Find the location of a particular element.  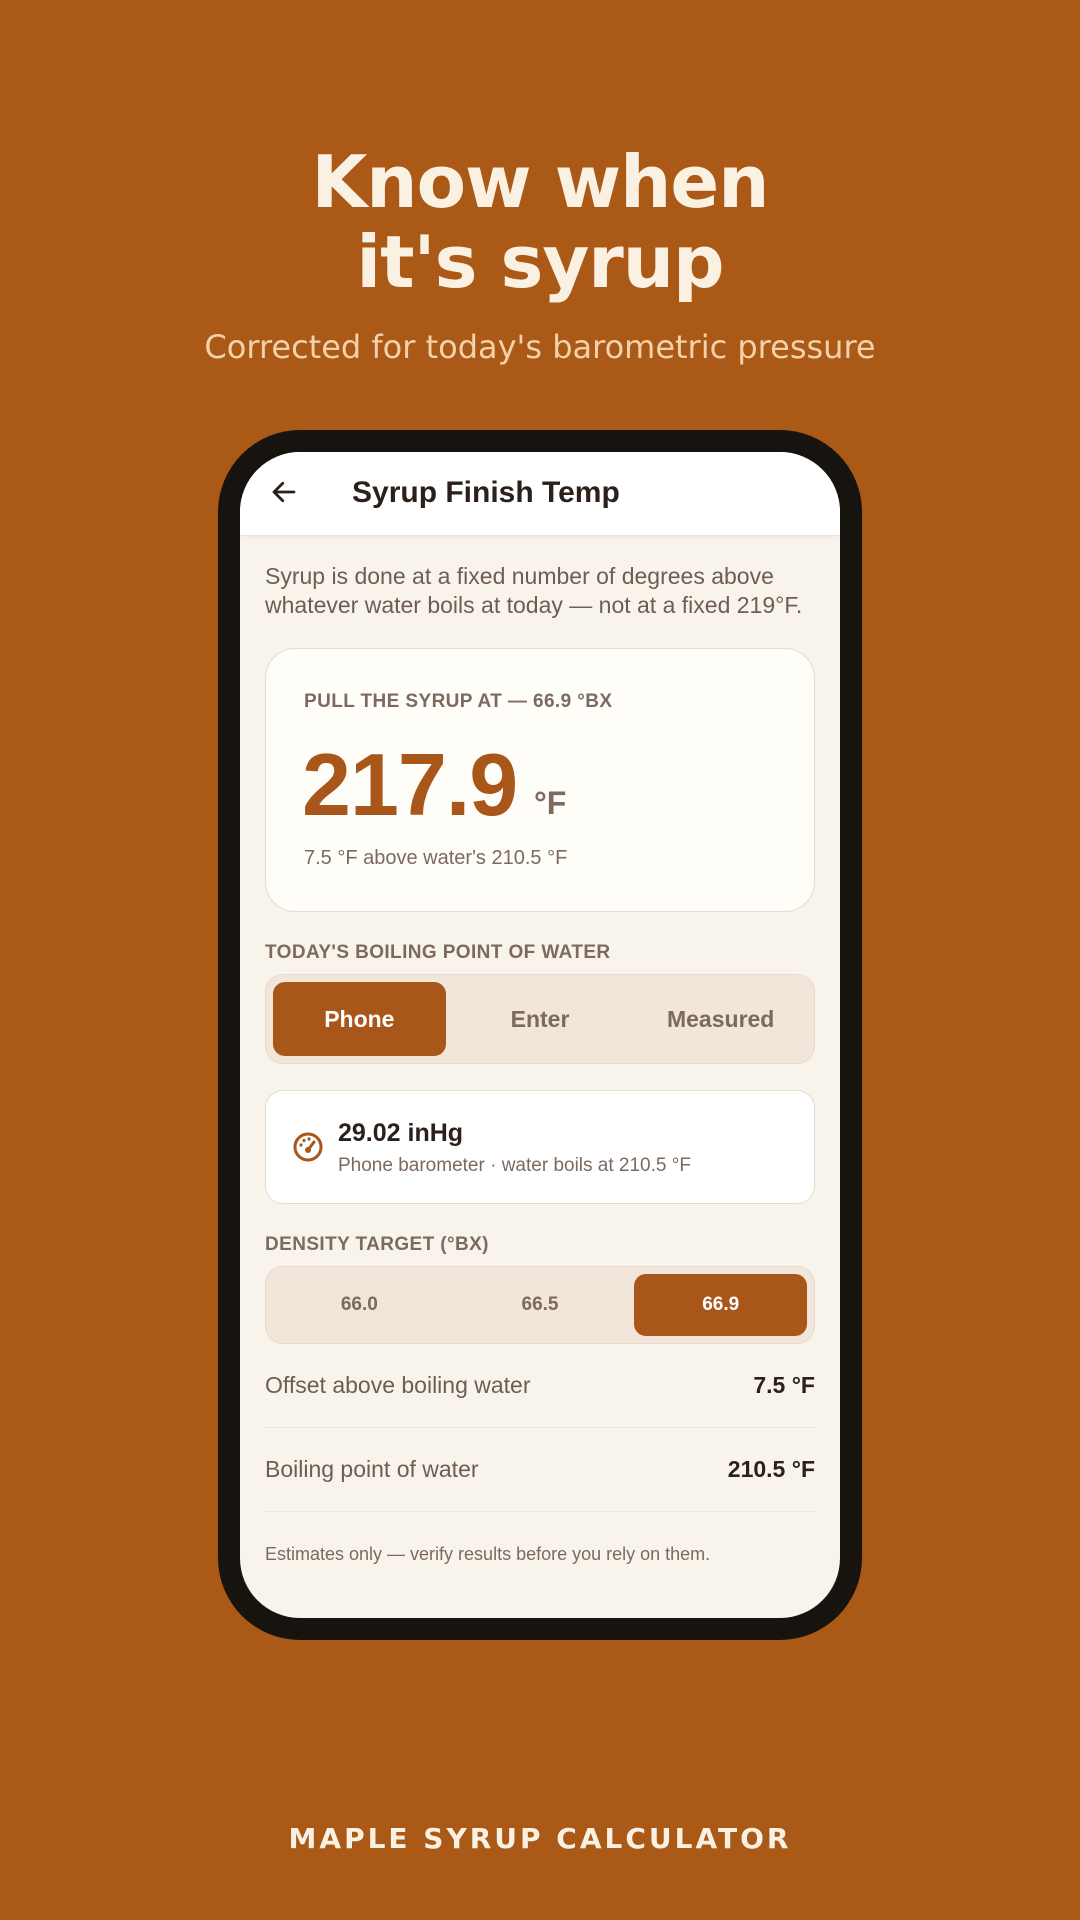

promo-headline-line2: it's syrup is located at coordinates (540, 262).